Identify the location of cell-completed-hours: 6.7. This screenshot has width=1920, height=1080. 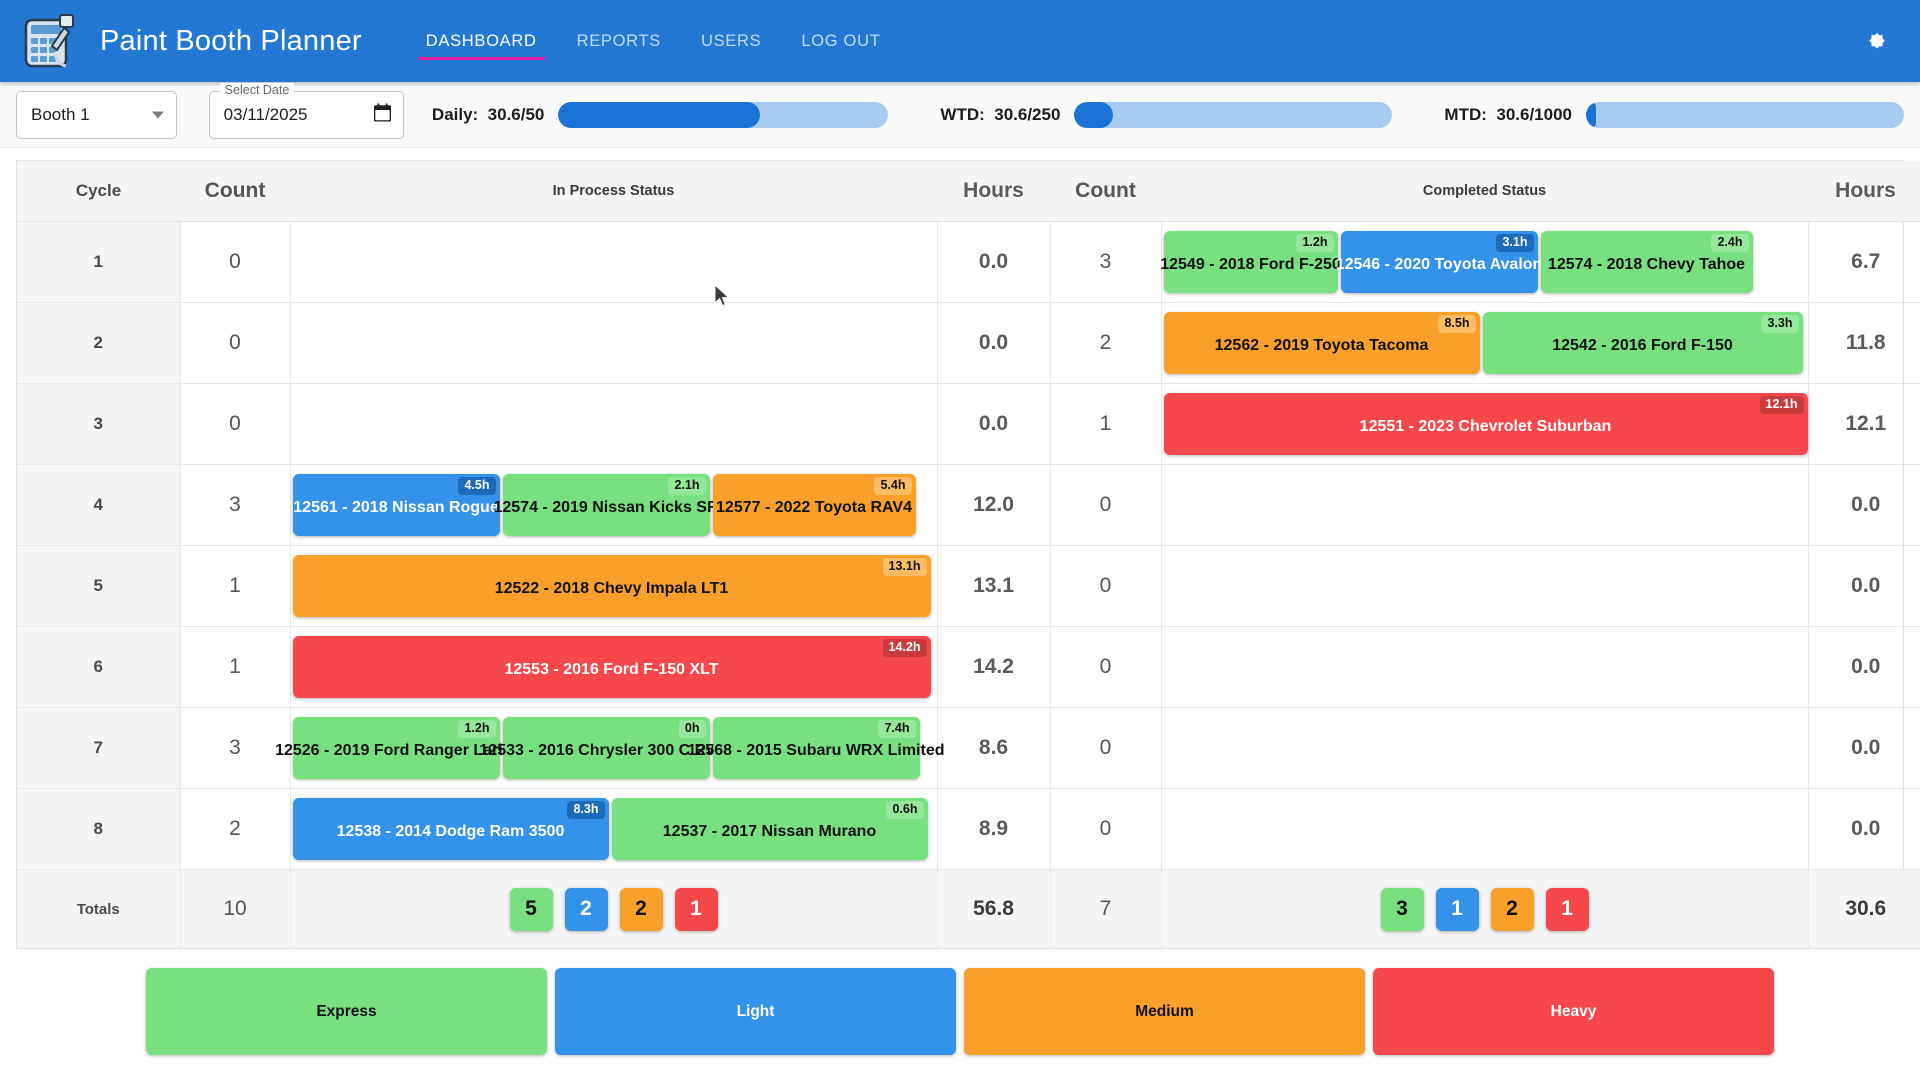
(1864, 262).